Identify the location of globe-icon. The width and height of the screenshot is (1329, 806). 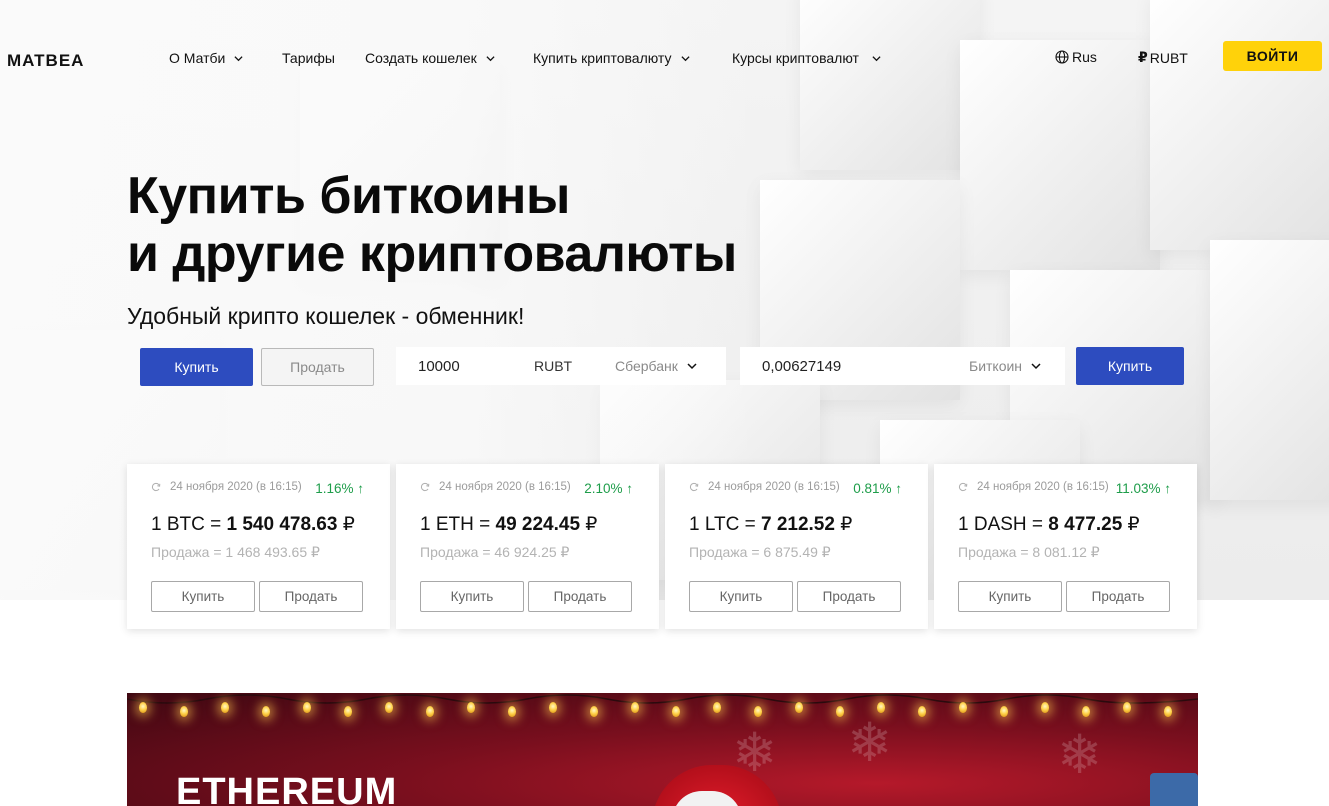
(1062, 57).